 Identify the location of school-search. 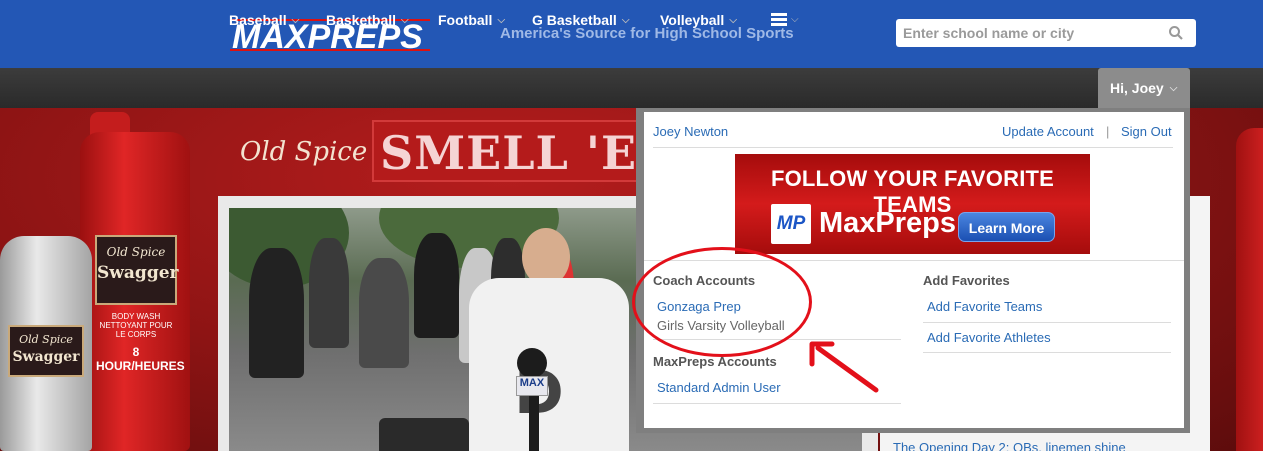
(1046, 33).